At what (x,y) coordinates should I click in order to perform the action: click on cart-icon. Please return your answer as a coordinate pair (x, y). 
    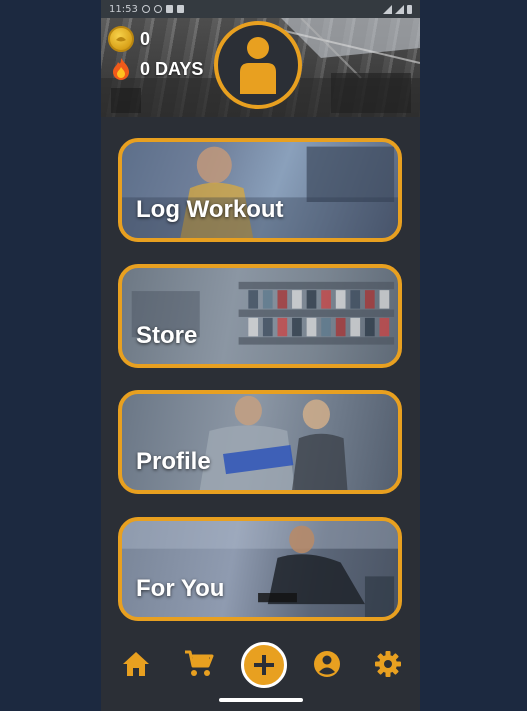
    Looking at the image, I should click on (199, 663).